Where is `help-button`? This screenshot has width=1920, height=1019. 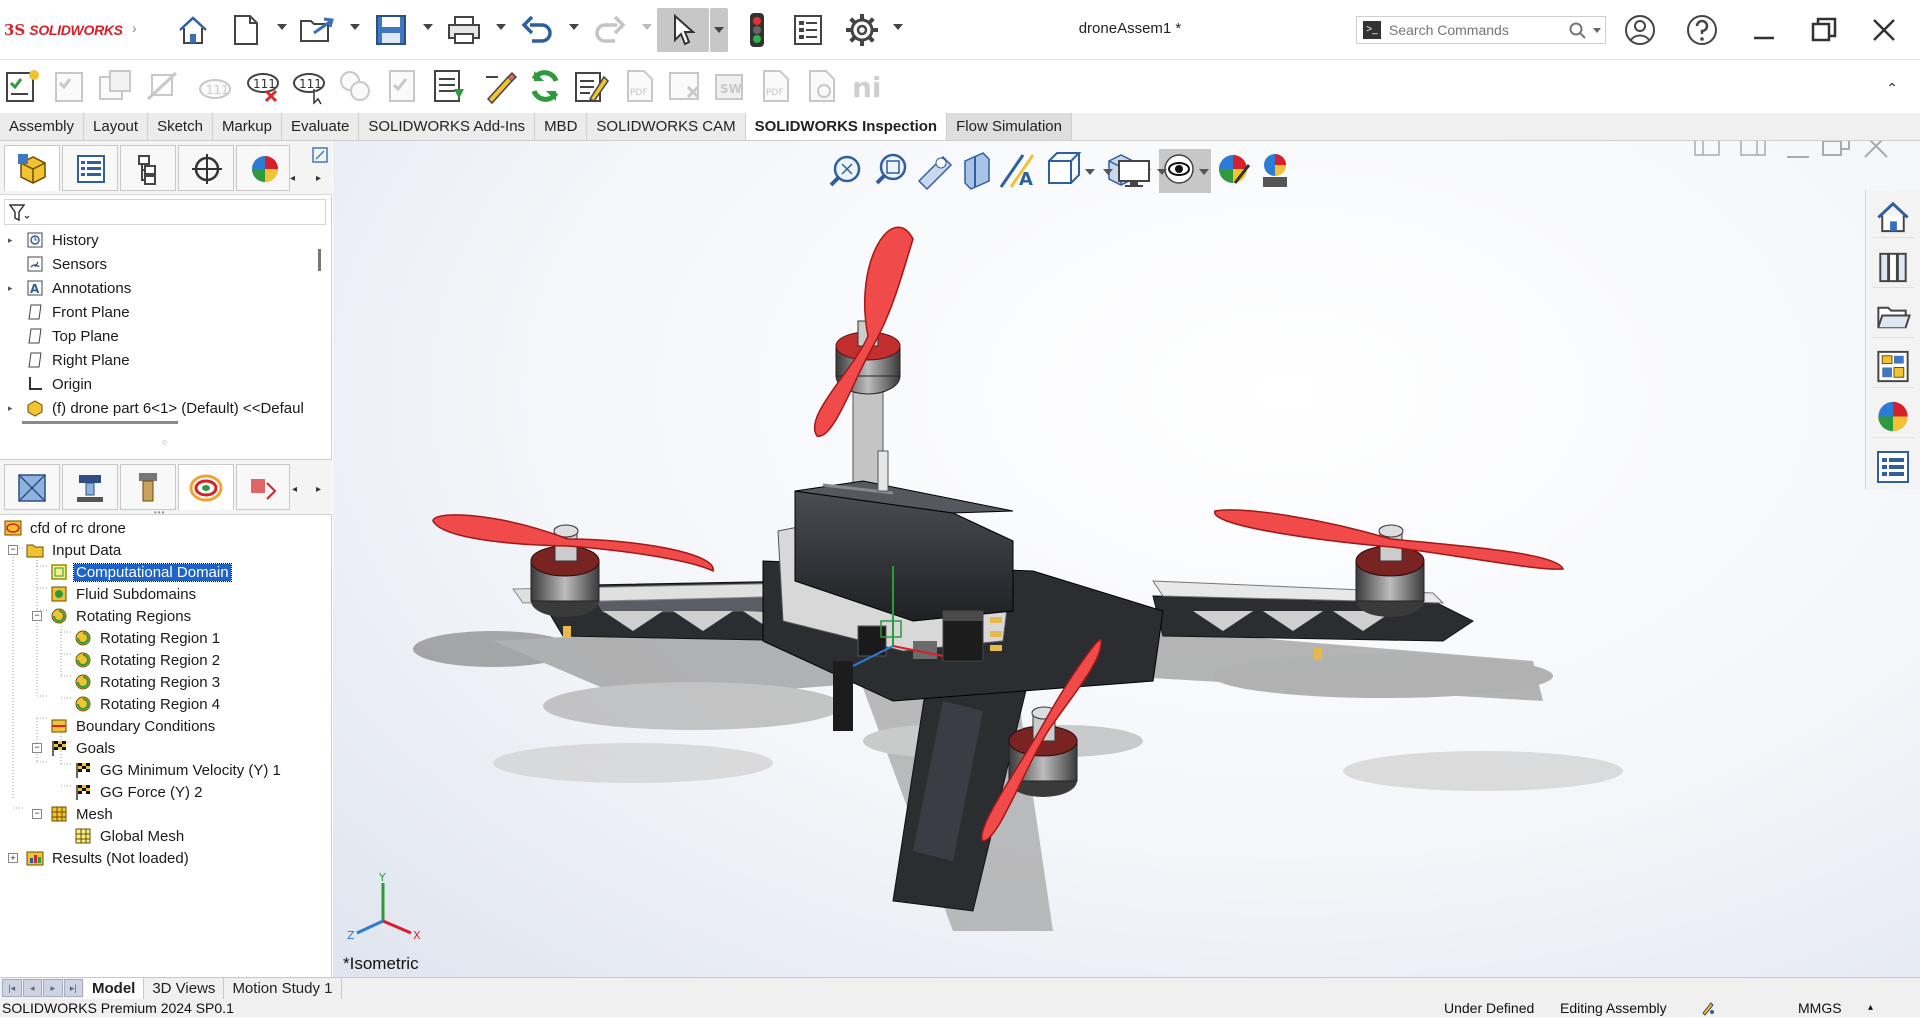
help-button is located at coordinates (1702, 30).